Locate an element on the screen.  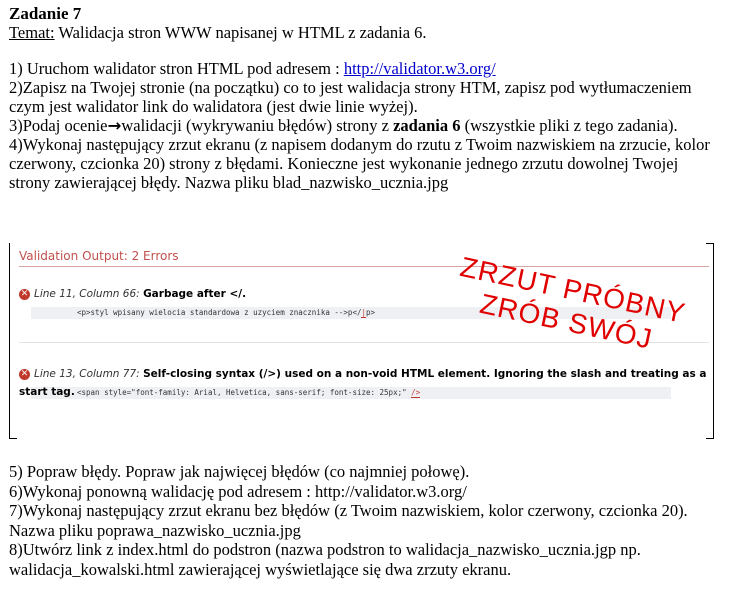
frame-left is located at coordinates (9, 341).